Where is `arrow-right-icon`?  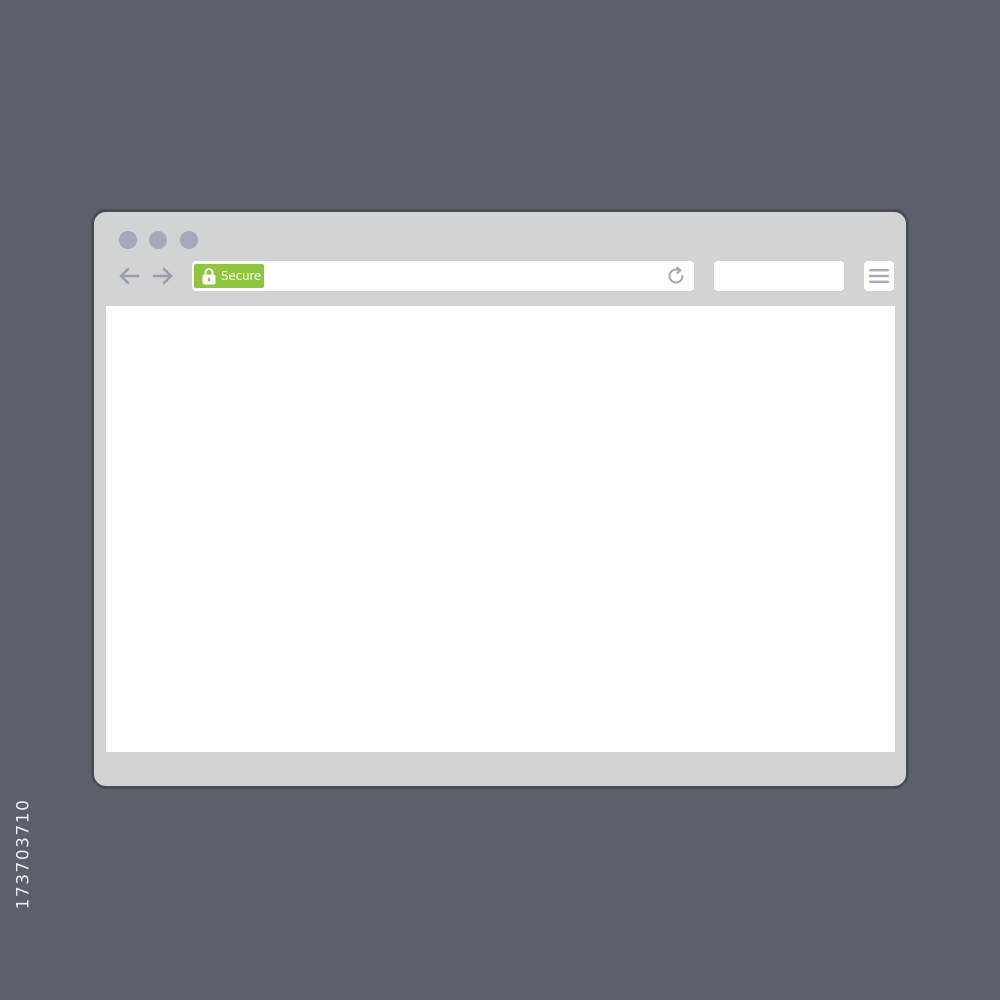 arrow-right-icon is located at coordinates (163, 276).